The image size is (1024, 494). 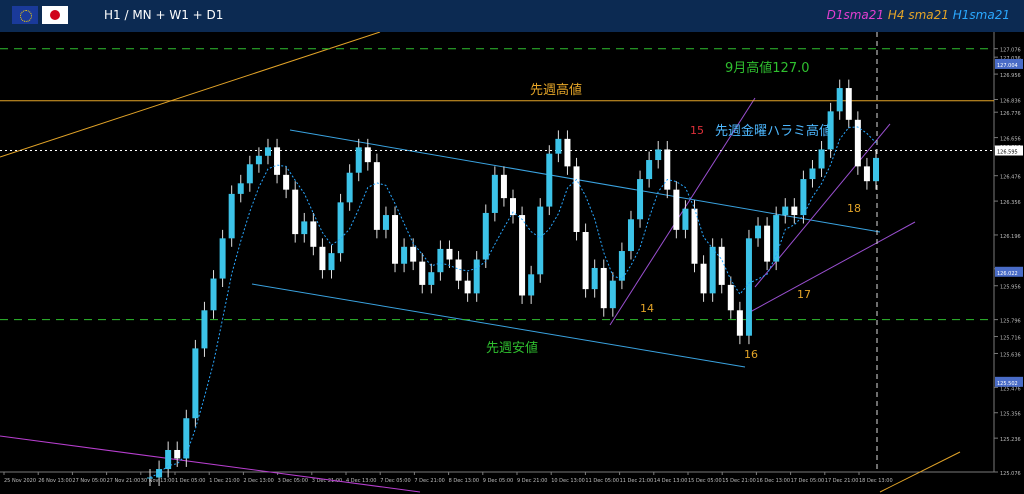 What do you see at coordinates (55, 481) in the screenshot?
I see `x-tick-label: 26 Nov 13:00` at bounding box center [55, 481].